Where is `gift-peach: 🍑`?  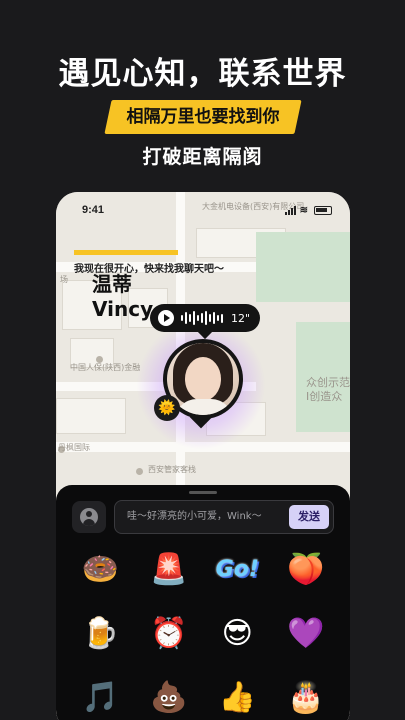
gift-peach: 🍑 is located at coordinates (306, 570).